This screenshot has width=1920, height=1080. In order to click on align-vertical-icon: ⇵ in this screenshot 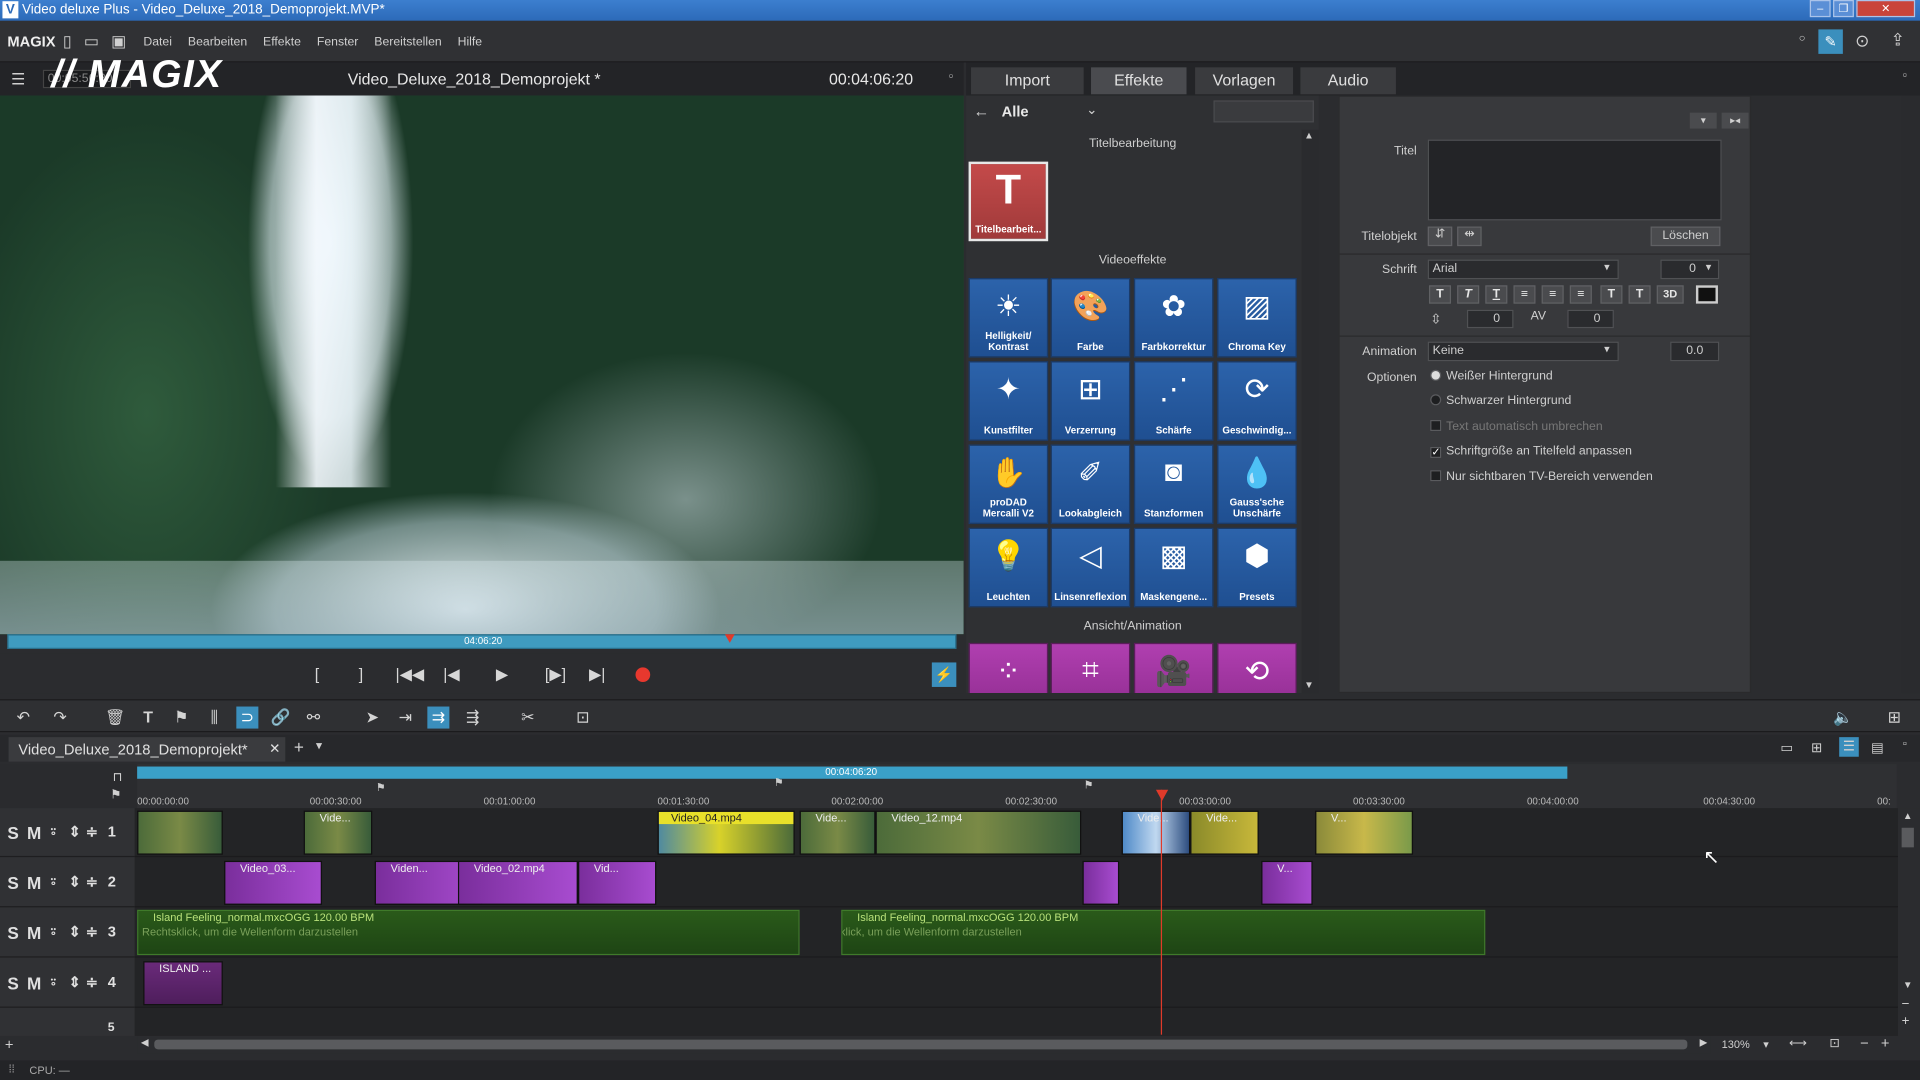, I will do `click(1440, 236)`.